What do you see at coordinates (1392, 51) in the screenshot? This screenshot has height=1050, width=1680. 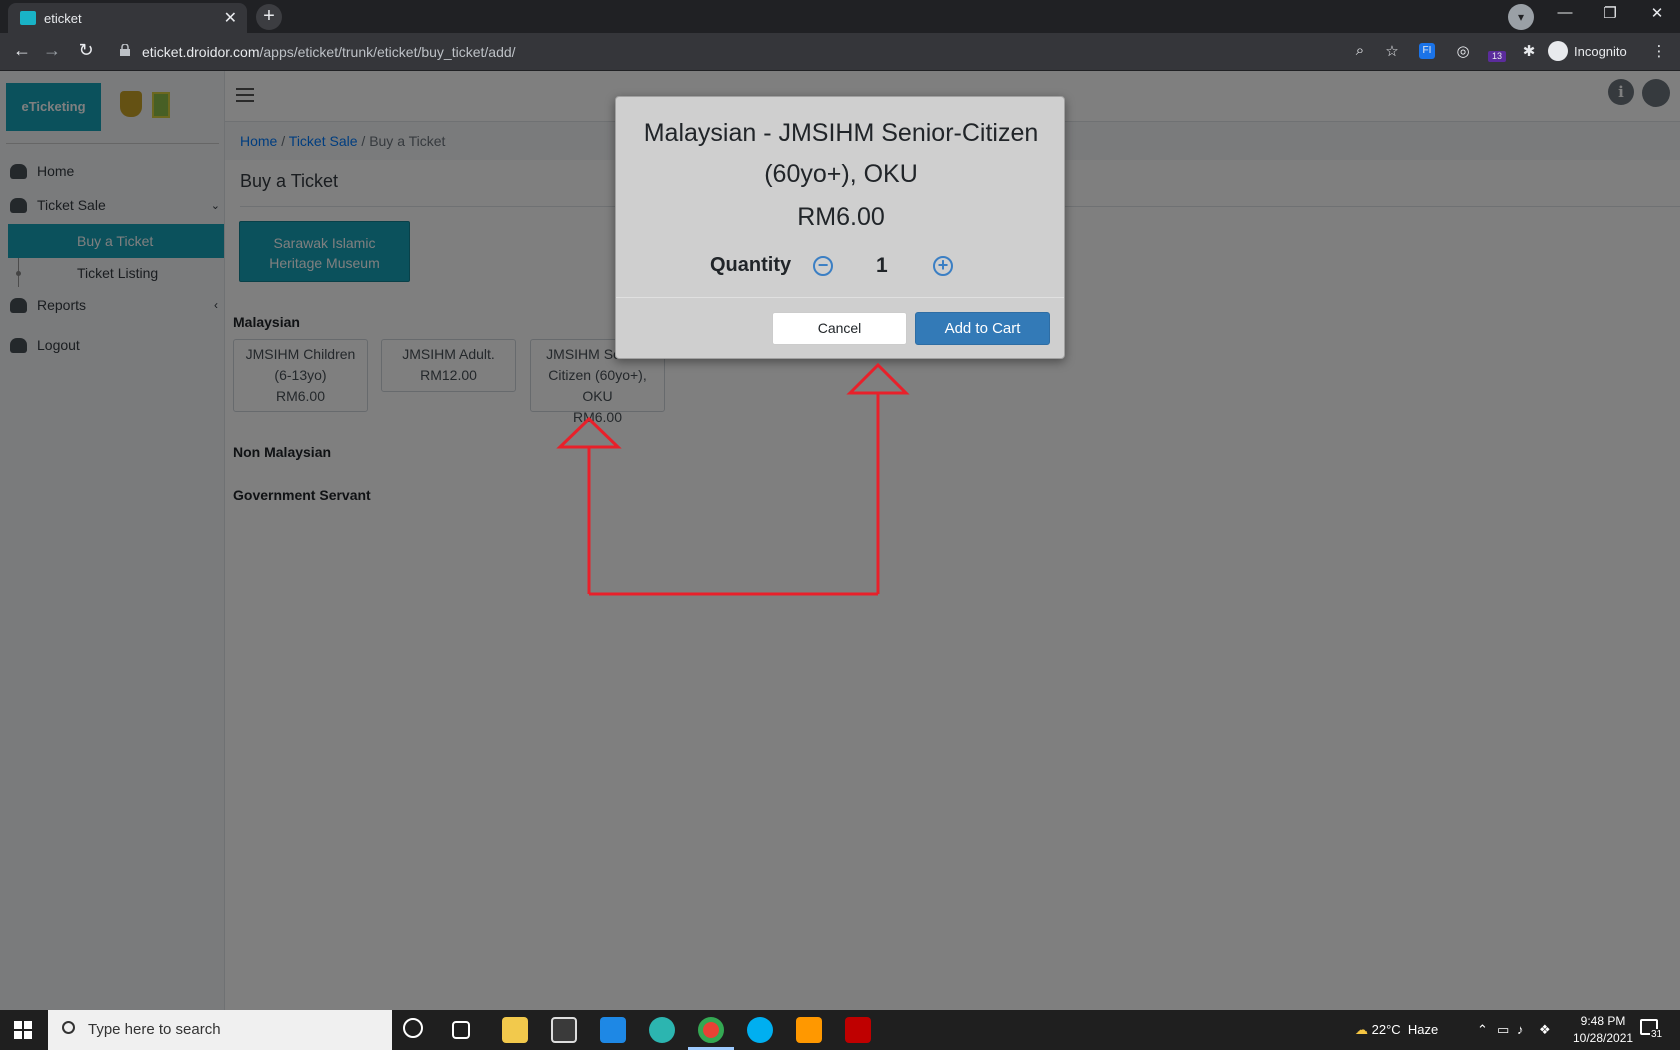 I see `bookmark-star-icon: ☆` at bounding box center [1392, 51].